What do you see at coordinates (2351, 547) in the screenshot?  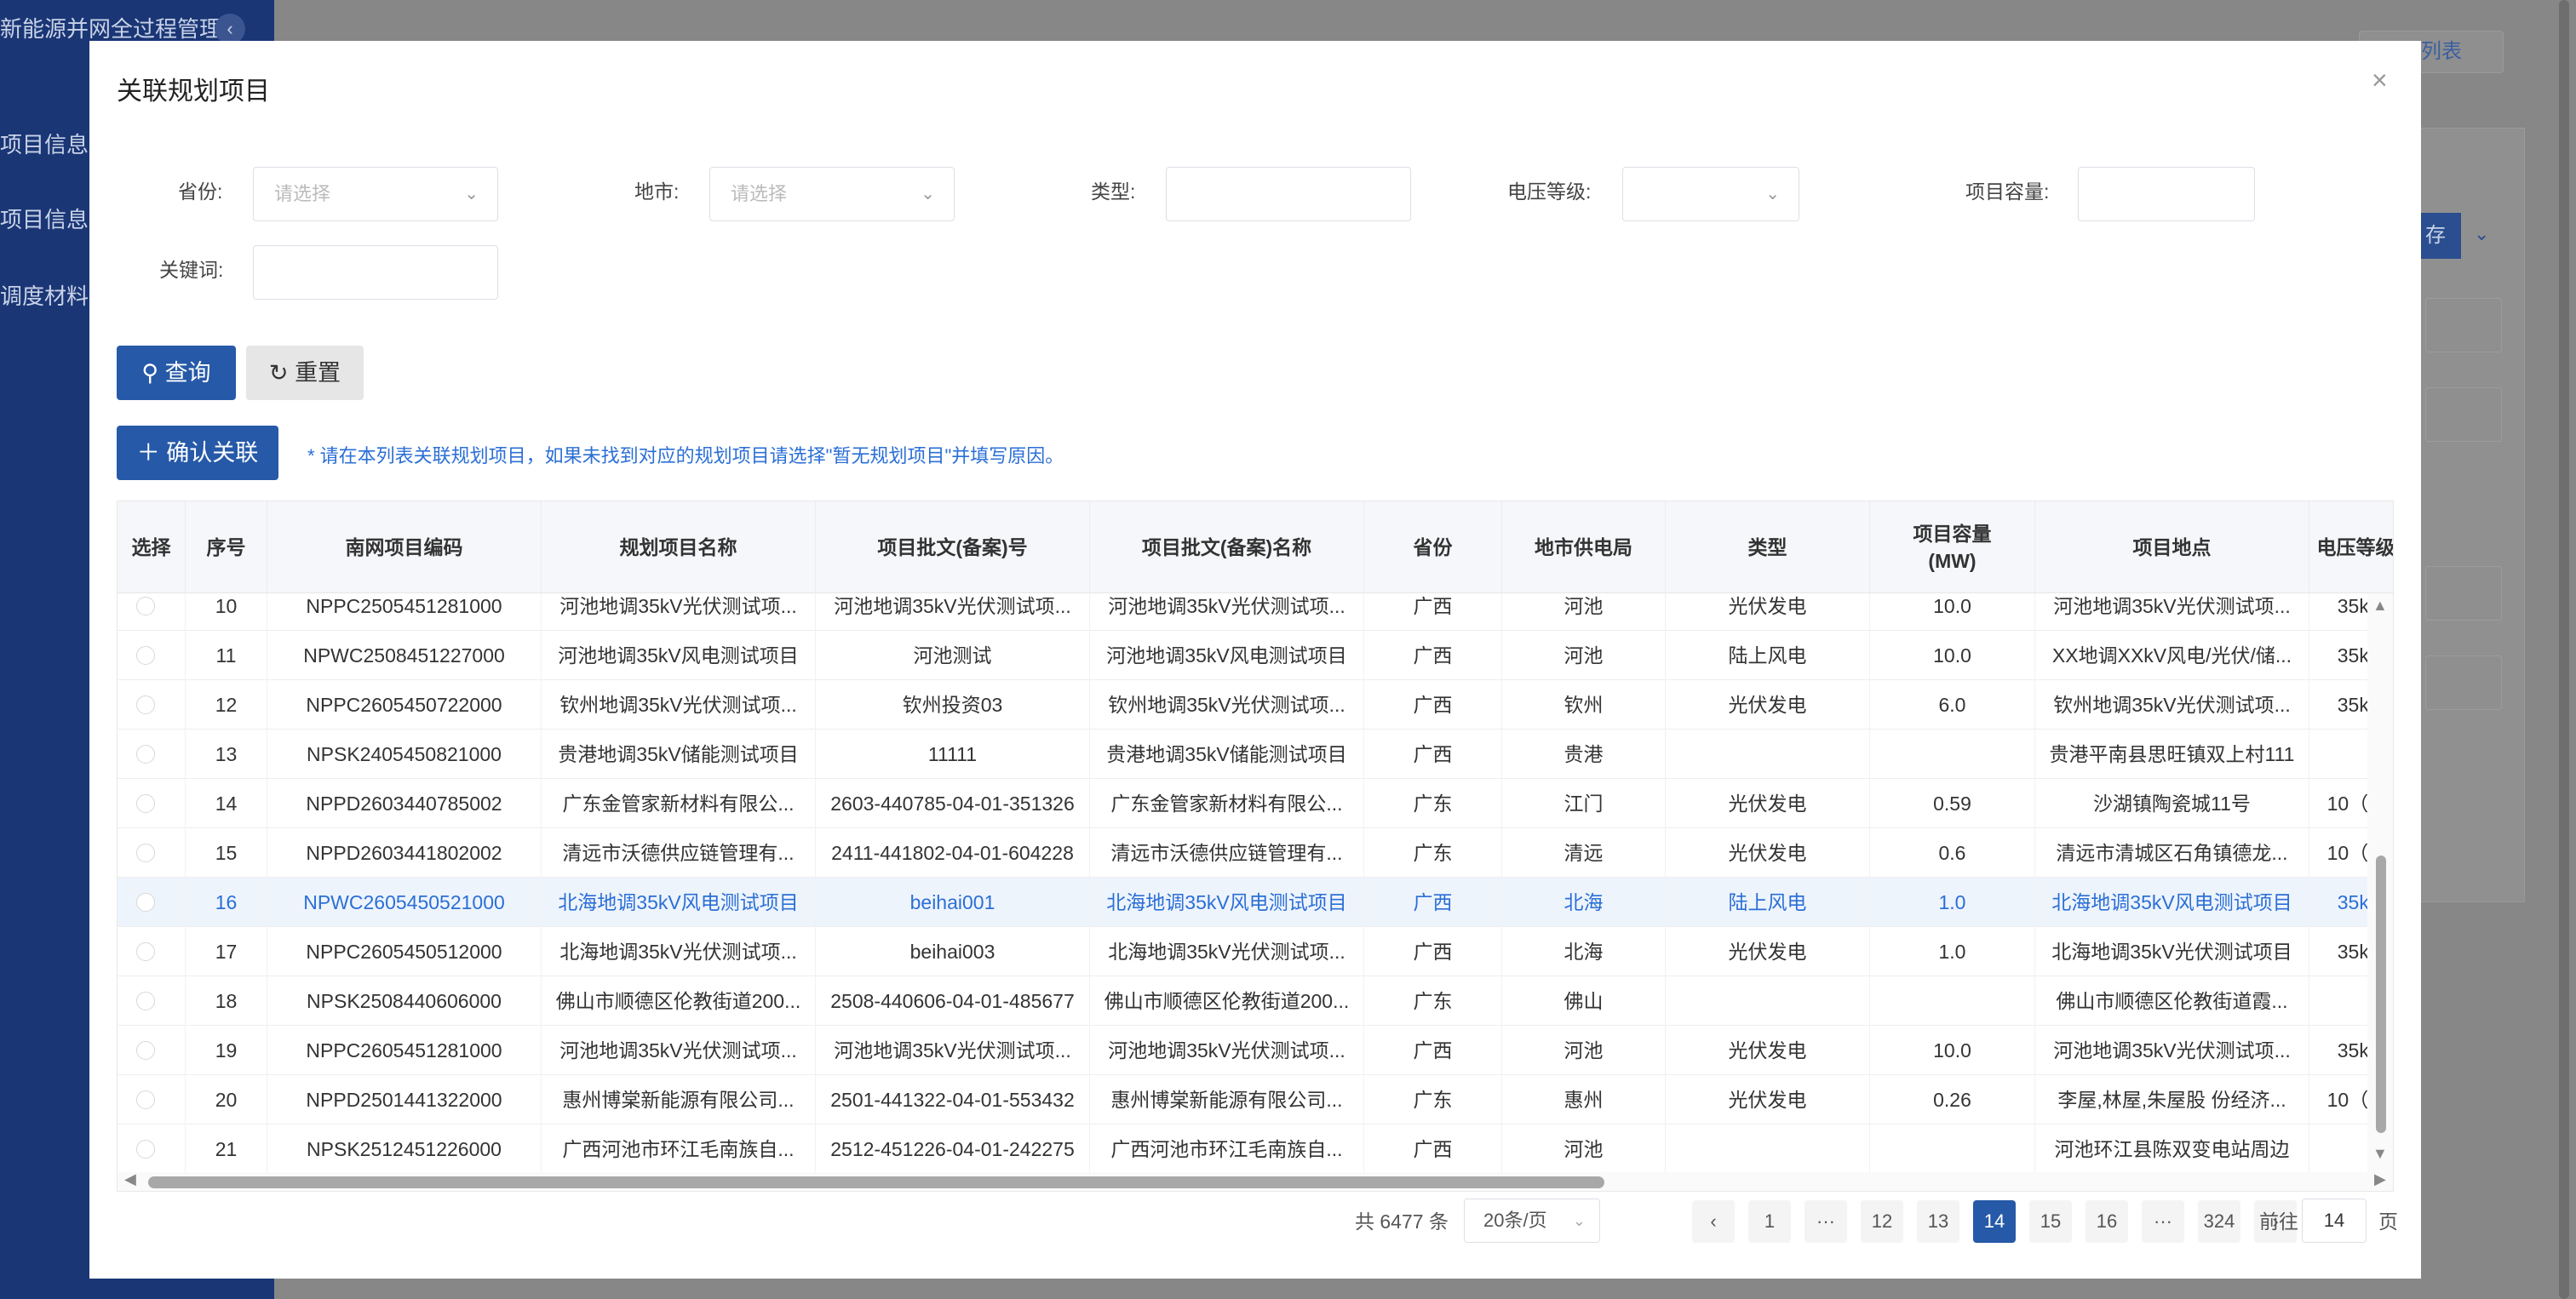 I see `column-header-voltage: 电压等级` at bounding box center [2351, 547].